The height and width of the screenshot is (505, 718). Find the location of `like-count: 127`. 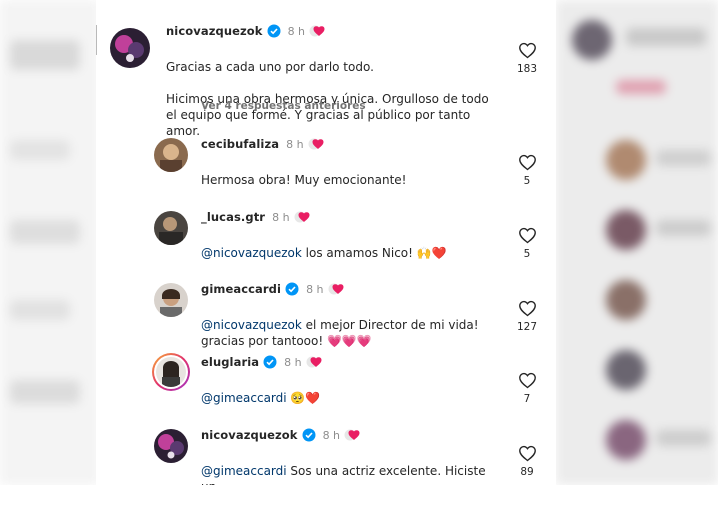

like-count: 127 is located at coordinates (527, 327).